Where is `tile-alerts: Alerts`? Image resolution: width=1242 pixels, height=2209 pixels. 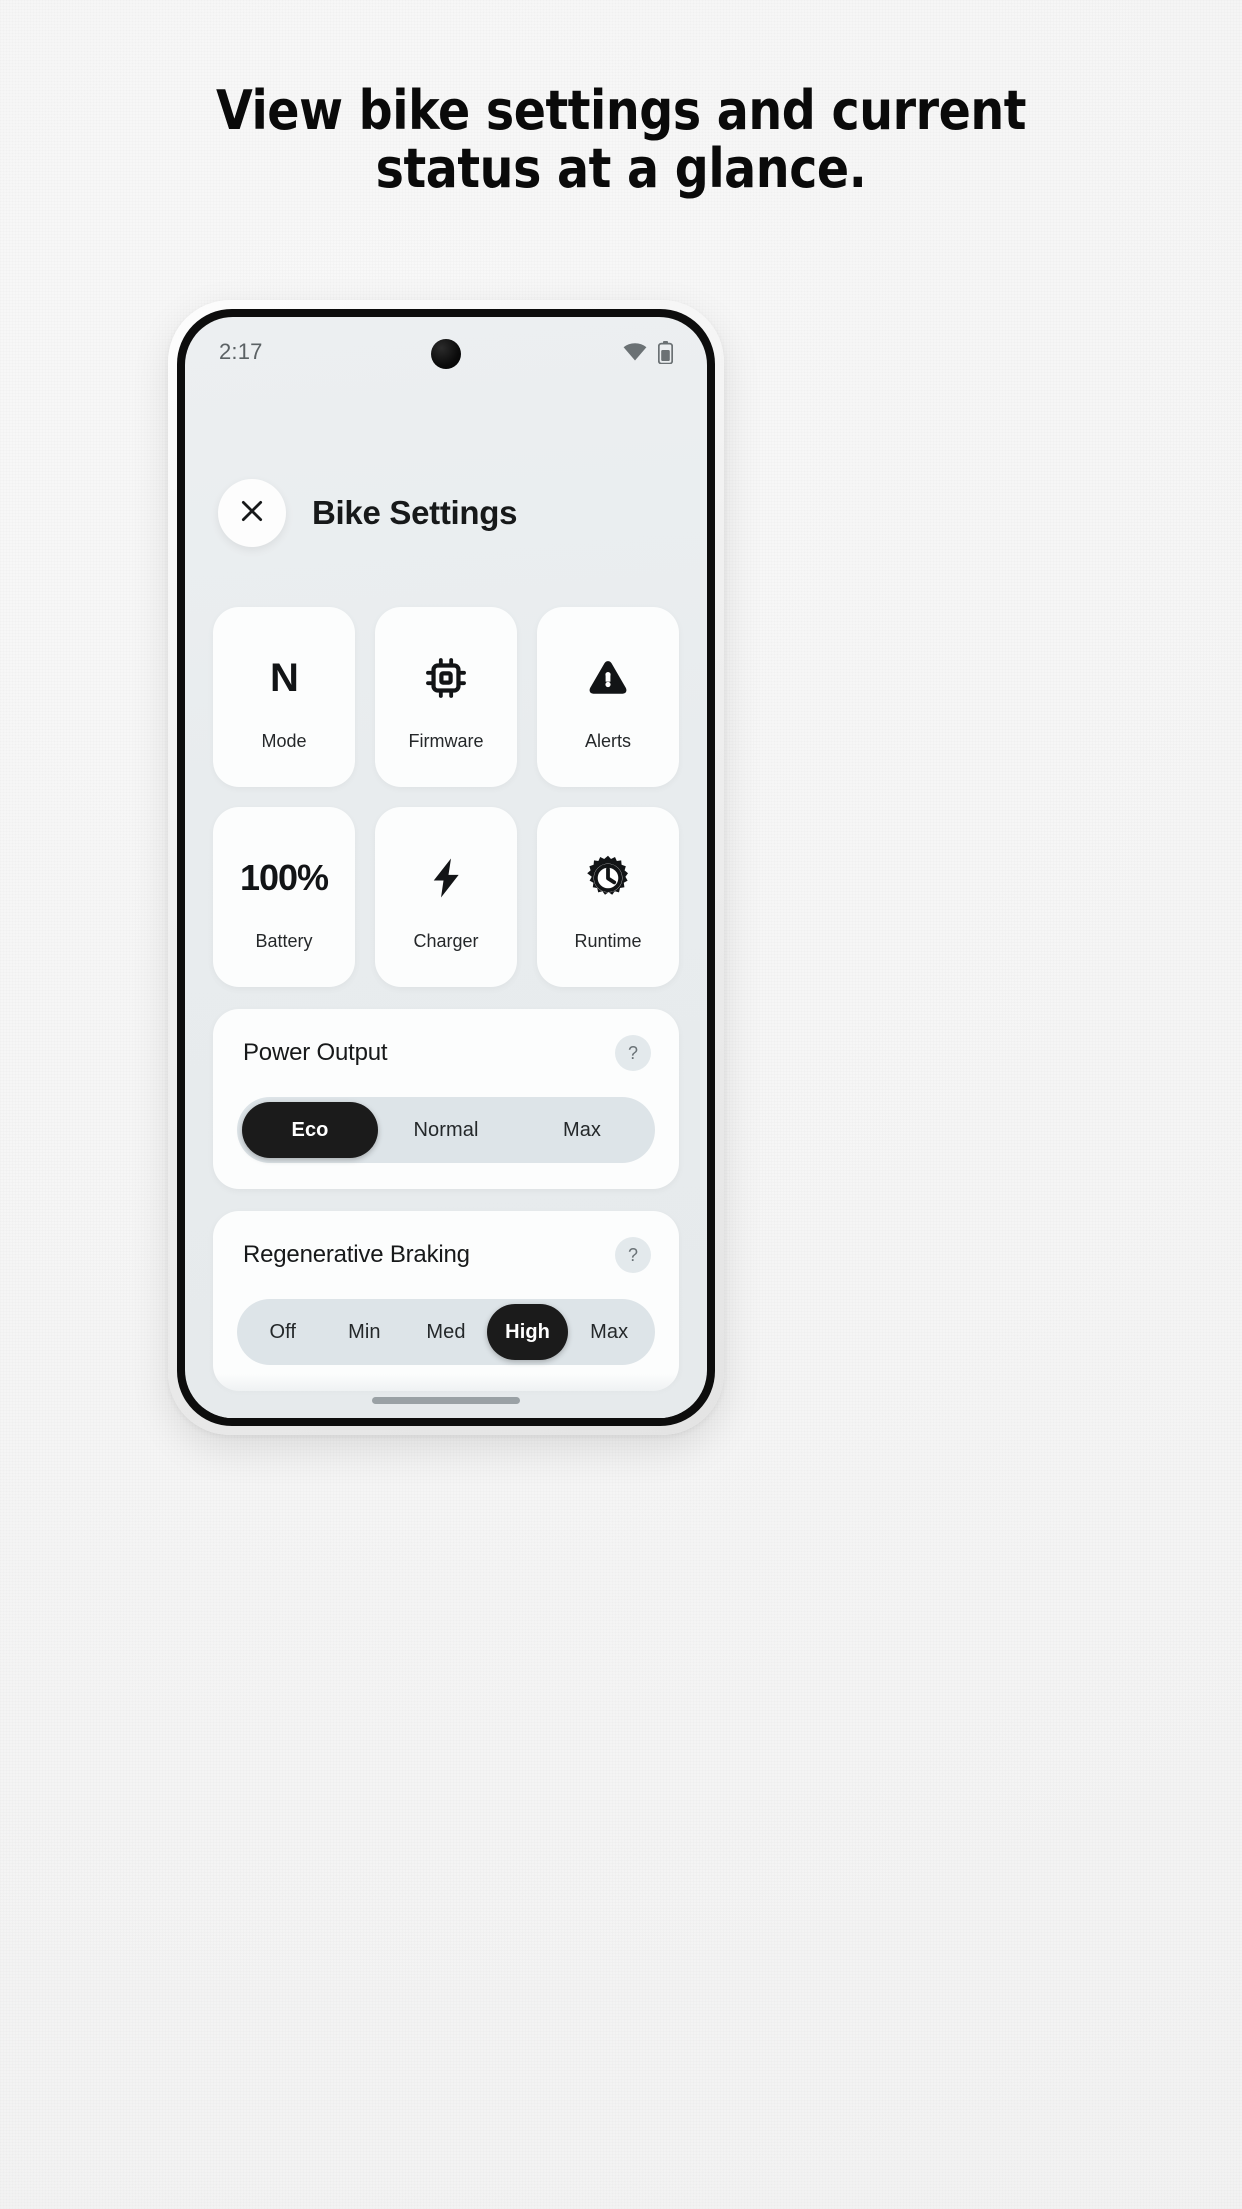 tile-alerts: Alerts is located at coordinates (608, 697).